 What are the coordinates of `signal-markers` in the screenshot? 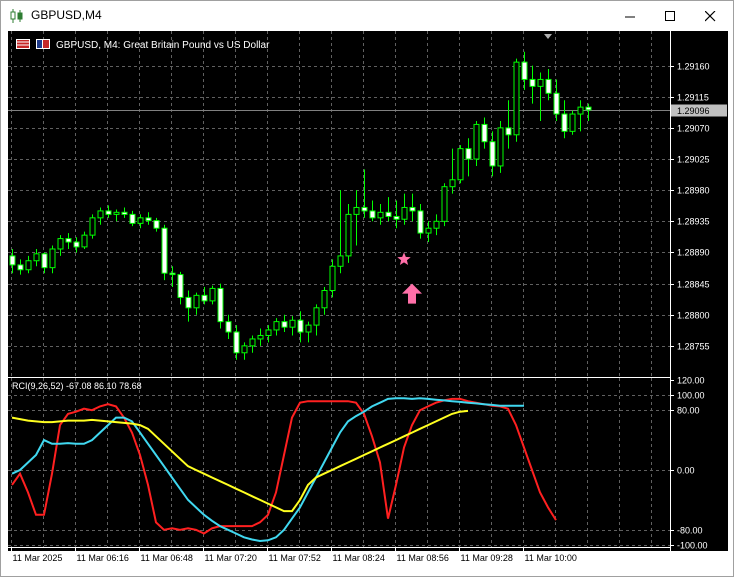 It's located at (409, 278).